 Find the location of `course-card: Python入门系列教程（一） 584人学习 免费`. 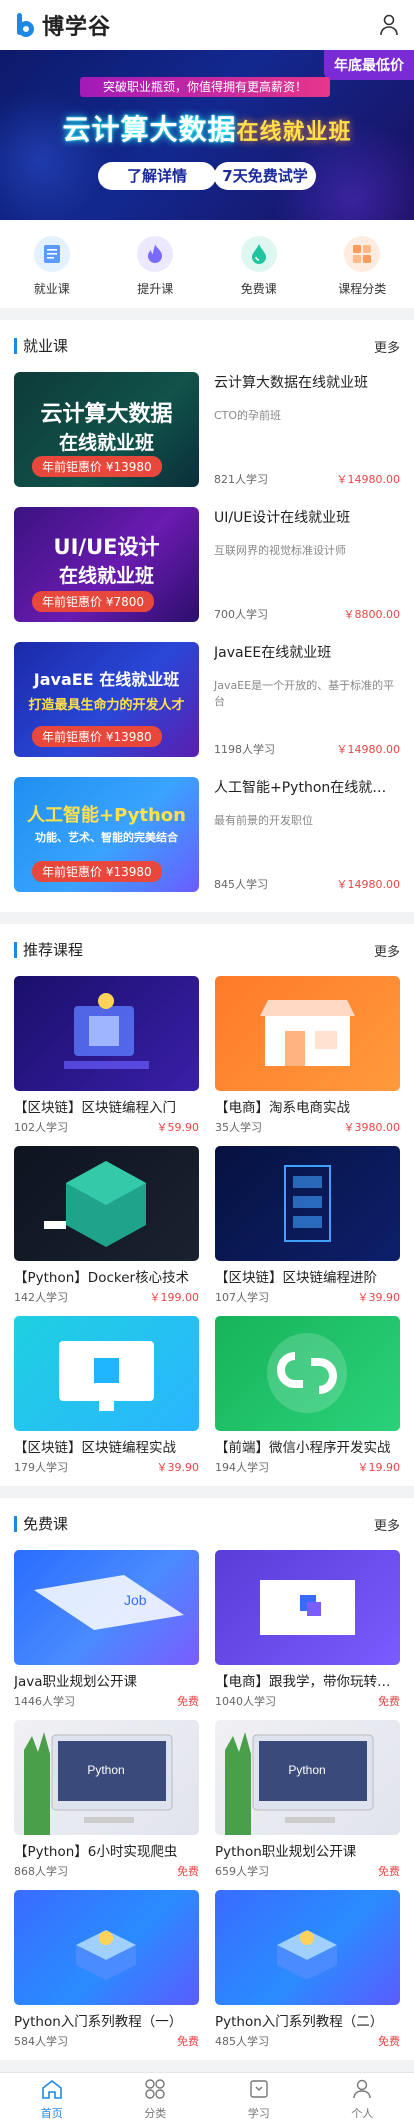

course-card: Python入门系列教程（一） 584人学习 免费 is located at coordinates (106, 1975).